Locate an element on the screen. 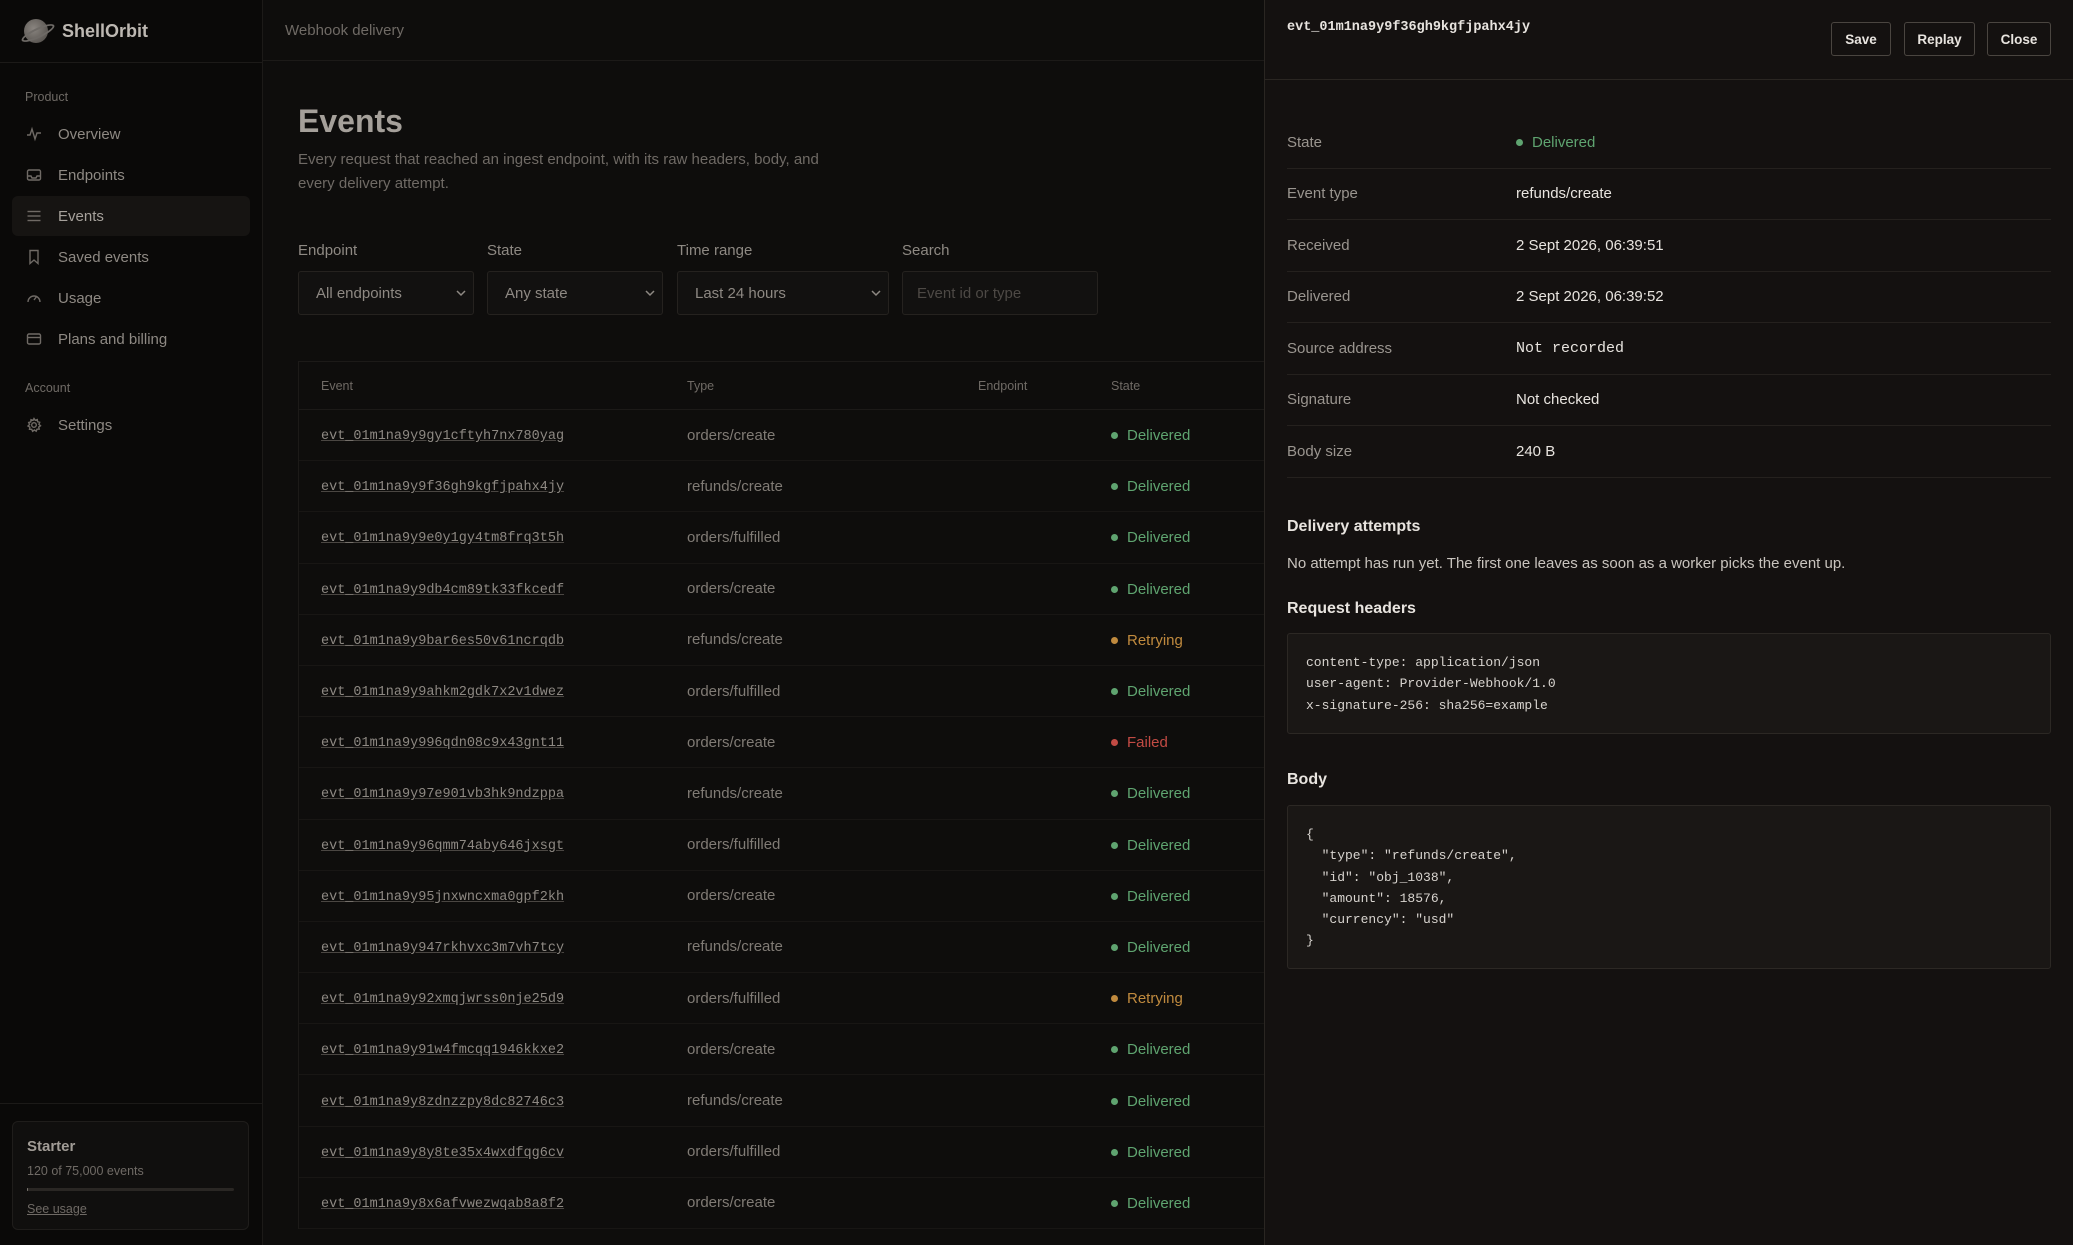 The width and height of the screenshot is (2073, 1245). sidebar-item-events: Events is located at coordinates (131, 216).